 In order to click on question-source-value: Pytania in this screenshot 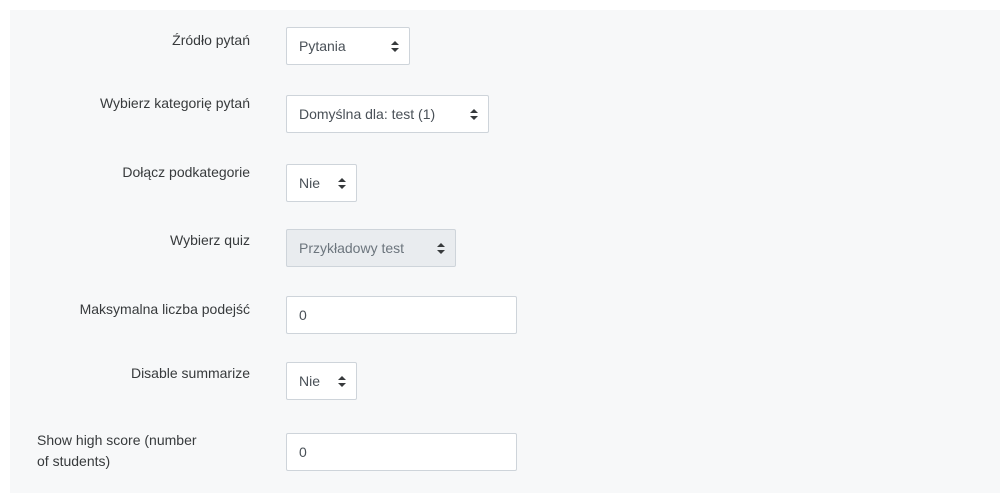, I will do `click(322, 46)`.